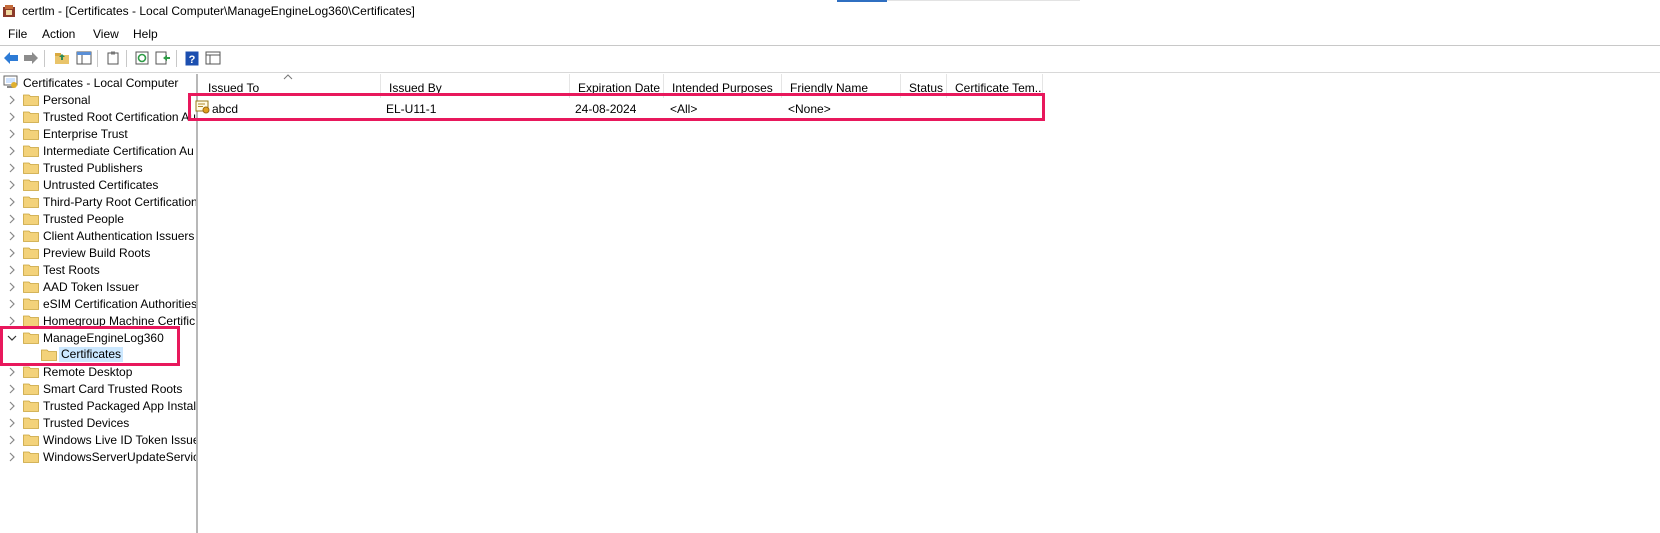 Image resolution: width=1660 pixels, height=533 pixels. I want to click on tree-item-trusted-devices: Trusted Devices, so click(98, 423).